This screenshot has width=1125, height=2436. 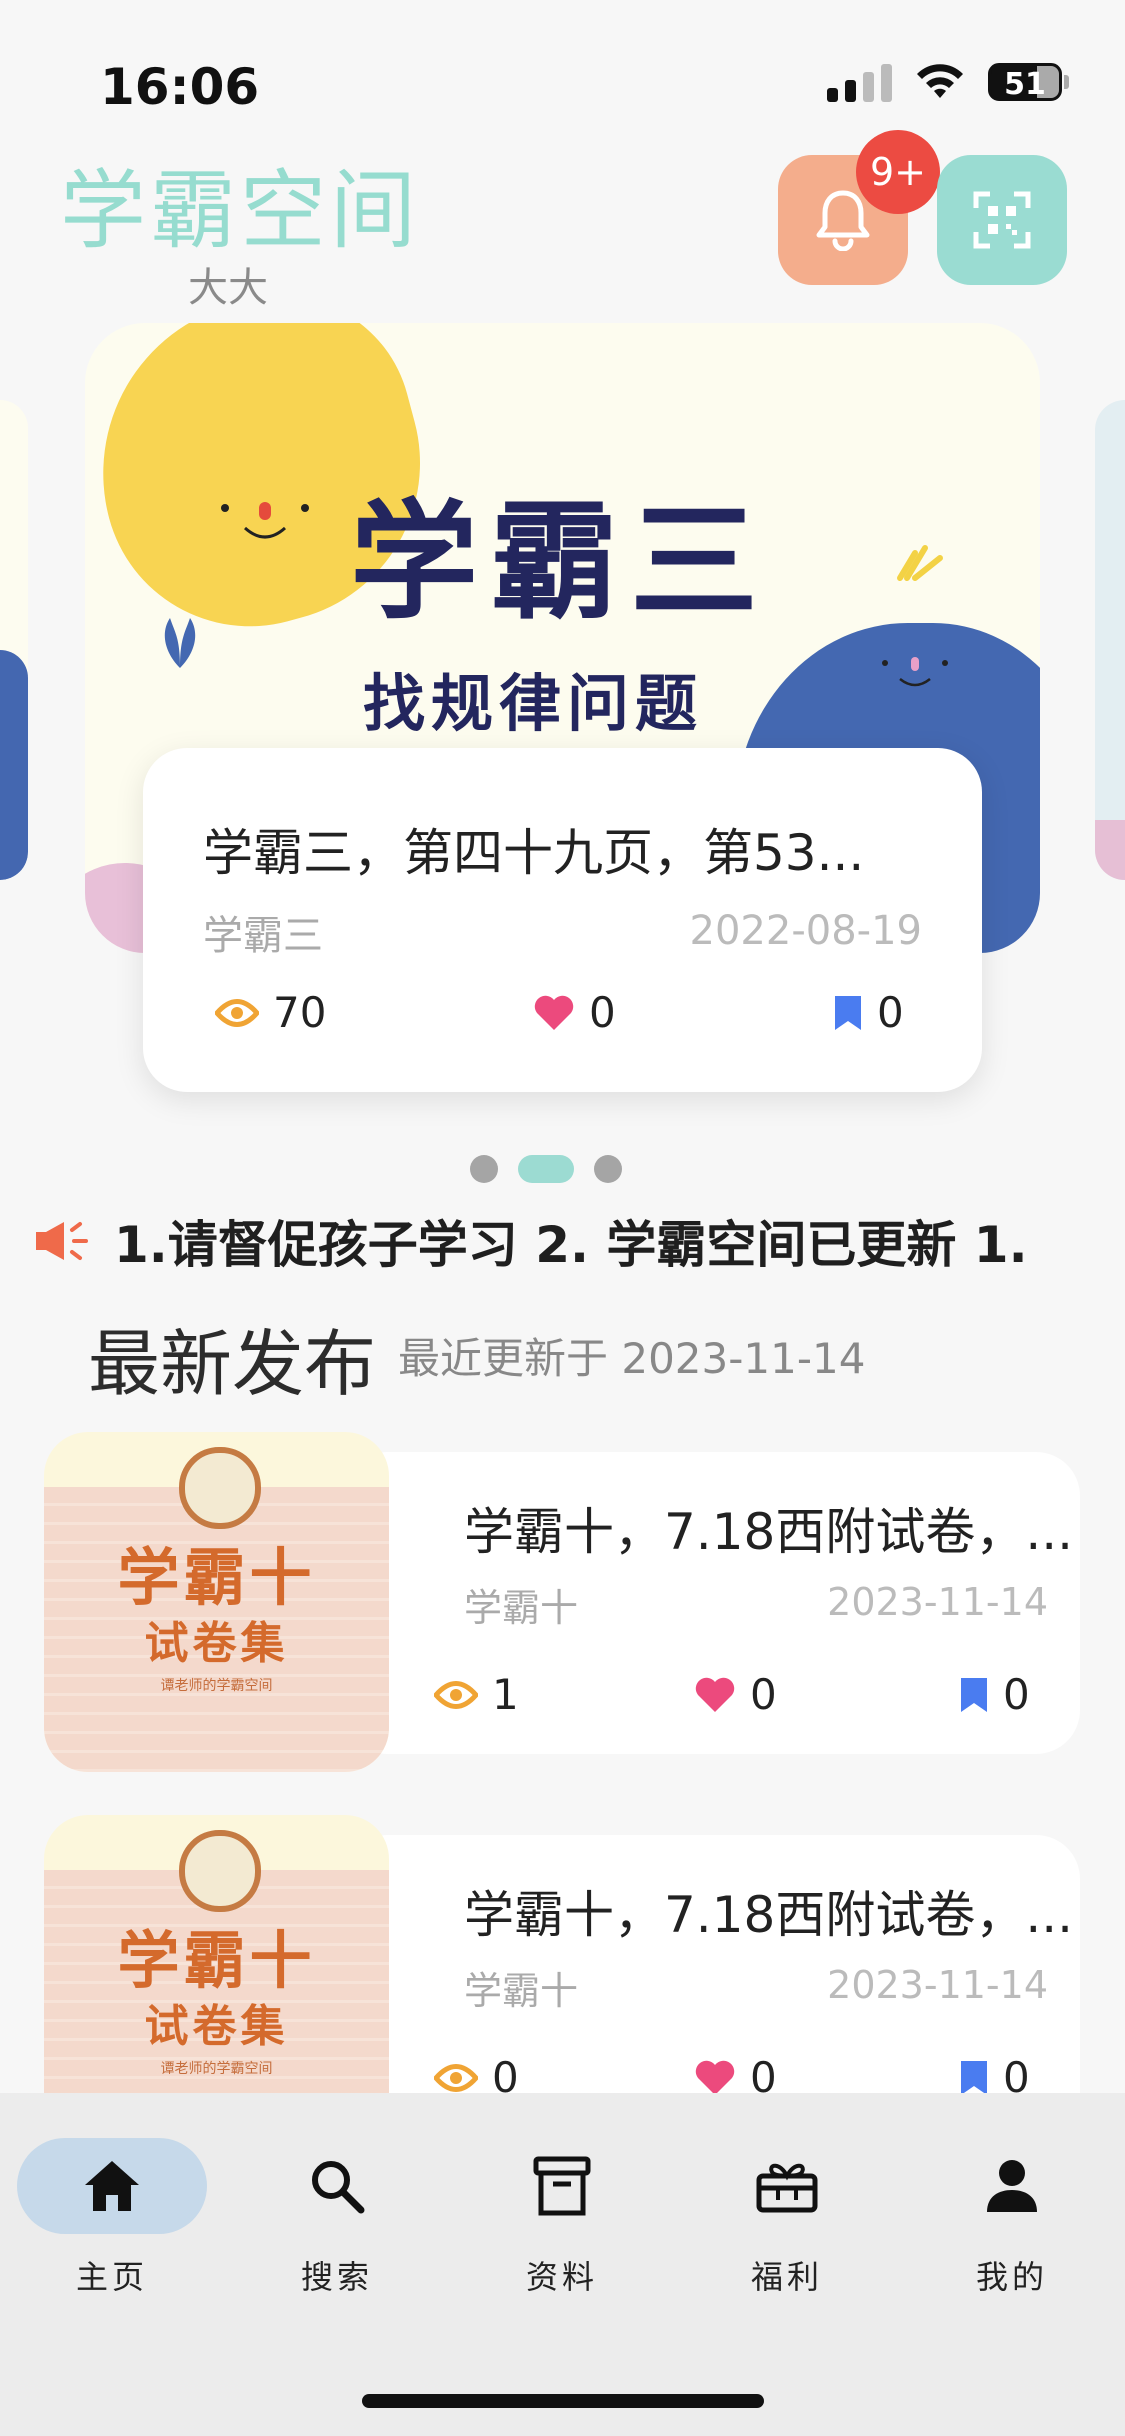 I want to click on tab-search: 搜索, so click(x=337, y=2218).